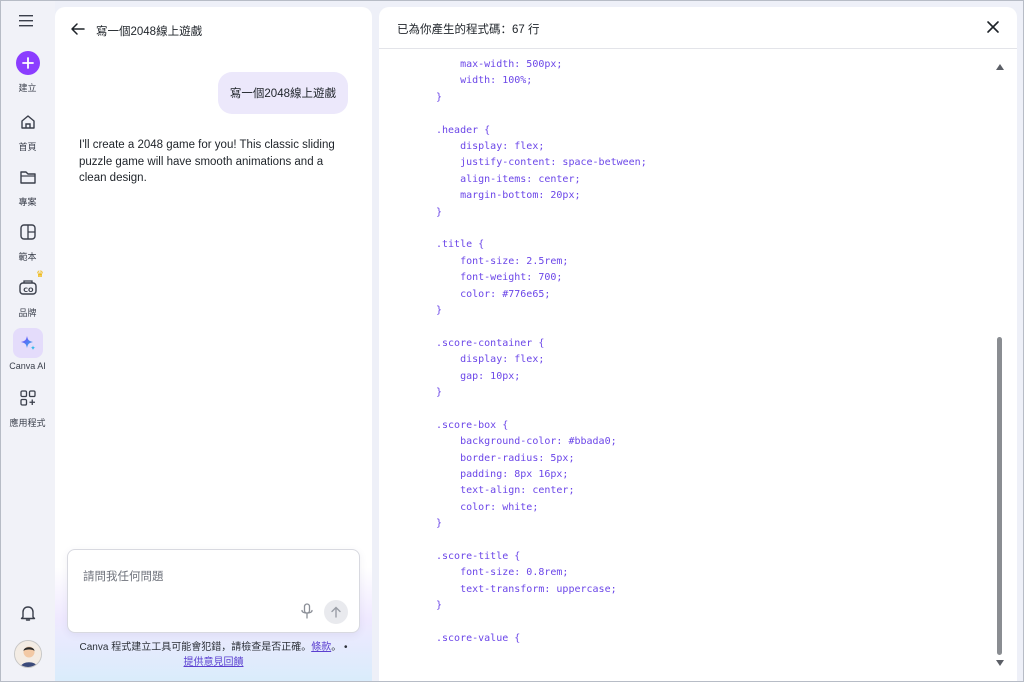 The width and height of the screenshot is (1024, 682). I want to click on plus-icon, so click(27, 63).